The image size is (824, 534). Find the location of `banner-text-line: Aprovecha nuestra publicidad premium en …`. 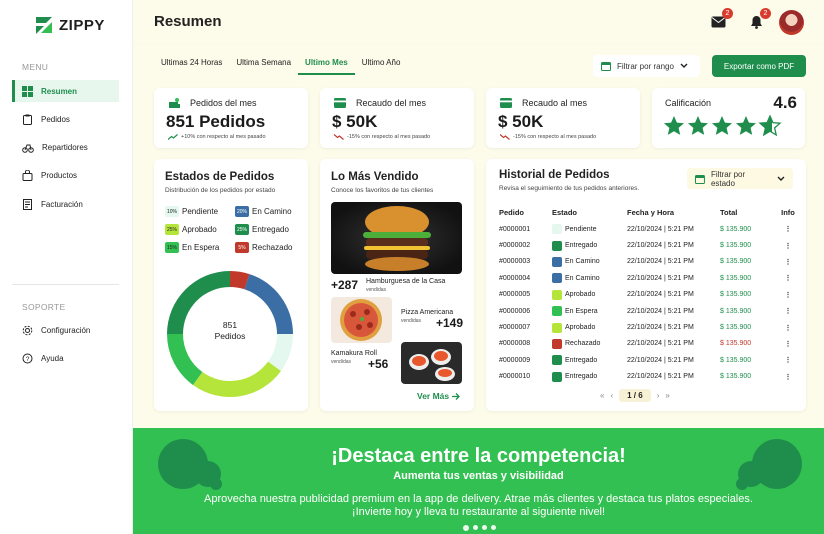

banner-text-line: Aprovecha nuestra publicidad premium en … is located at coordinates (478, 499).